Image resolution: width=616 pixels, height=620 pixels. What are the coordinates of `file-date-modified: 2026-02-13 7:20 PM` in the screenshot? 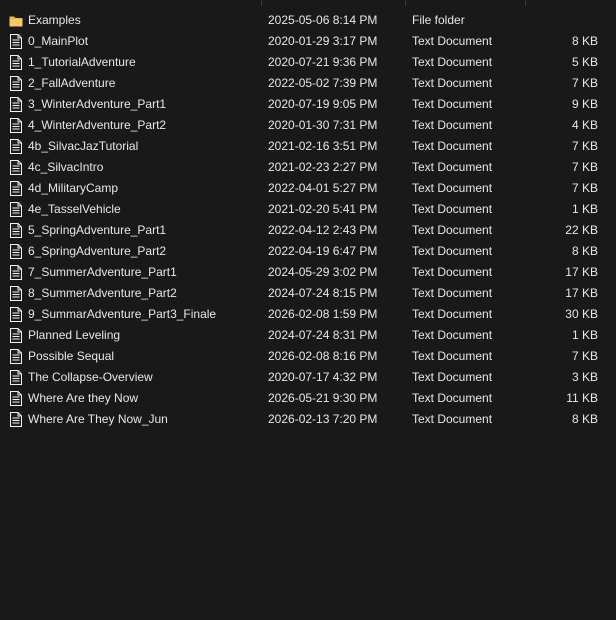 It's located at (323, 419).